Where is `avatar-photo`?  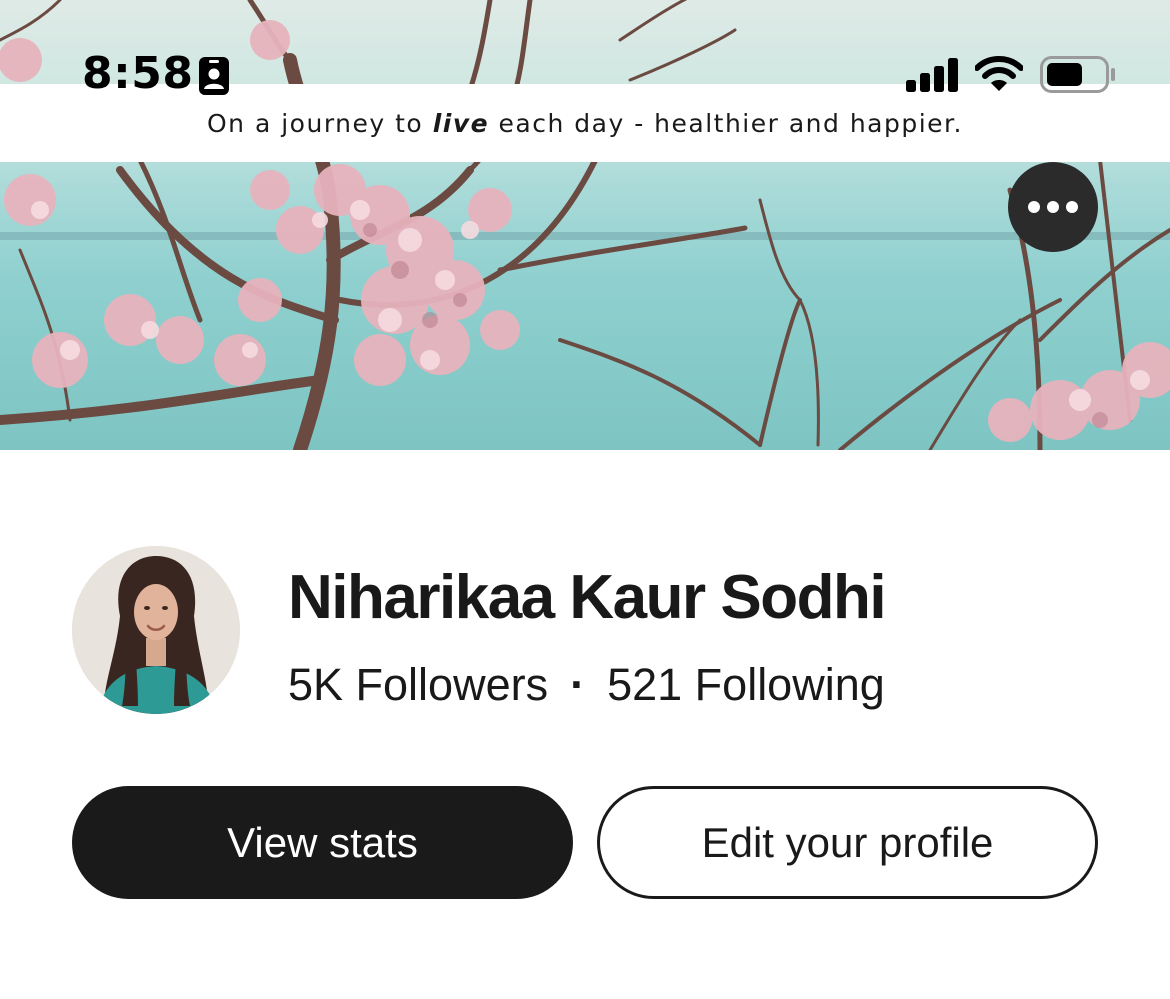
avatar-photo is located at coordinates (156, 630).